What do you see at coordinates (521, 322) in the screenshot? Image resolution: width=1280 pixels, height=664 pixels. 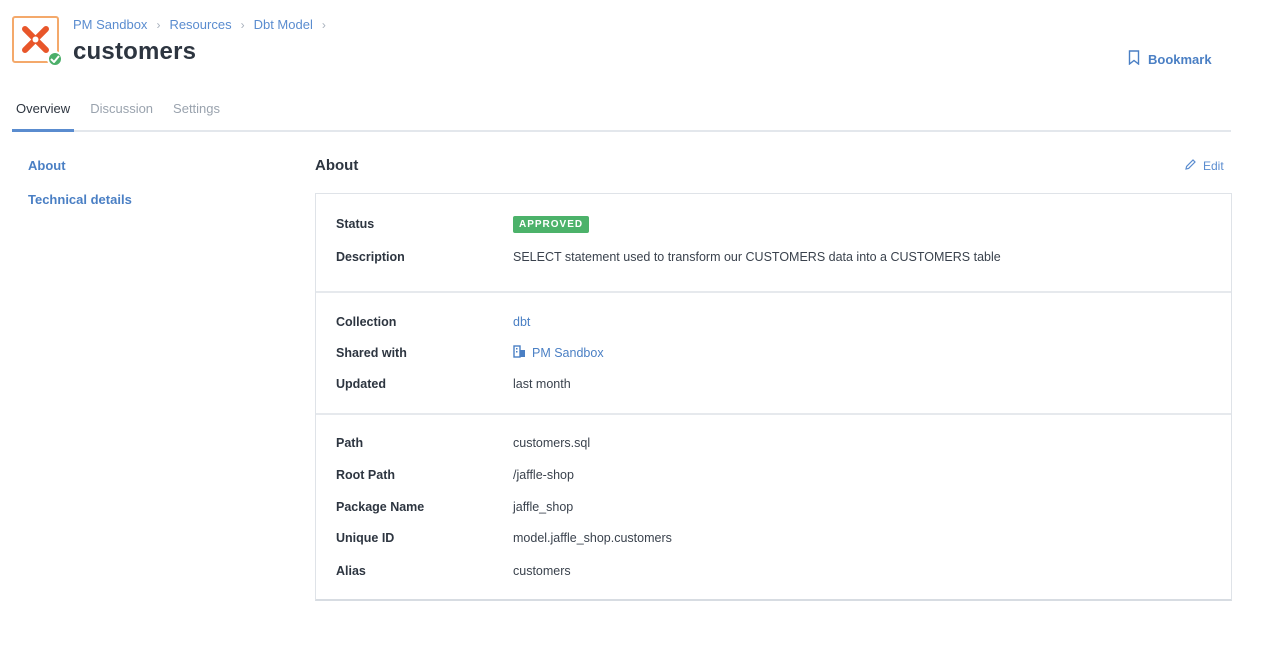 I see `collection-link: dbt` at bounding box center [521, 322].